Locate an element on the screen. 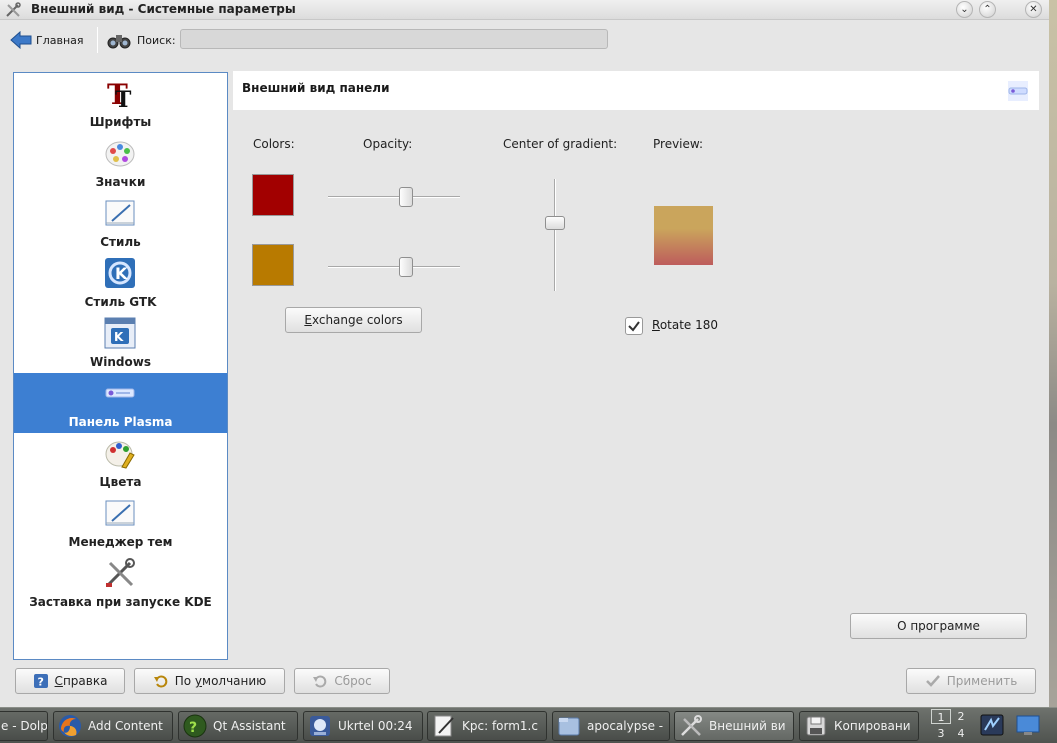 The width and height of the screenshot is (1057, 743). sidebar-item-style: Стиль is located at coordinates (120, 223).